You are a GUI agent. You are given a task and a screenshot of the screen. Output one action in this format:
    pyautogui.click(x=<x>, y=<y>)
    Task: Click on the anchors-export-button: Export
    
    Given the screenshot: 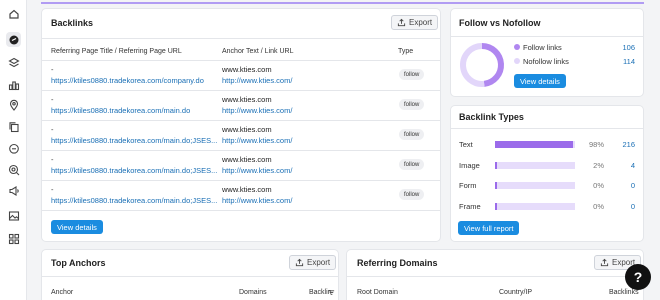 What is the action you would take?
    pyautogui.click(x=313, y=262)
    